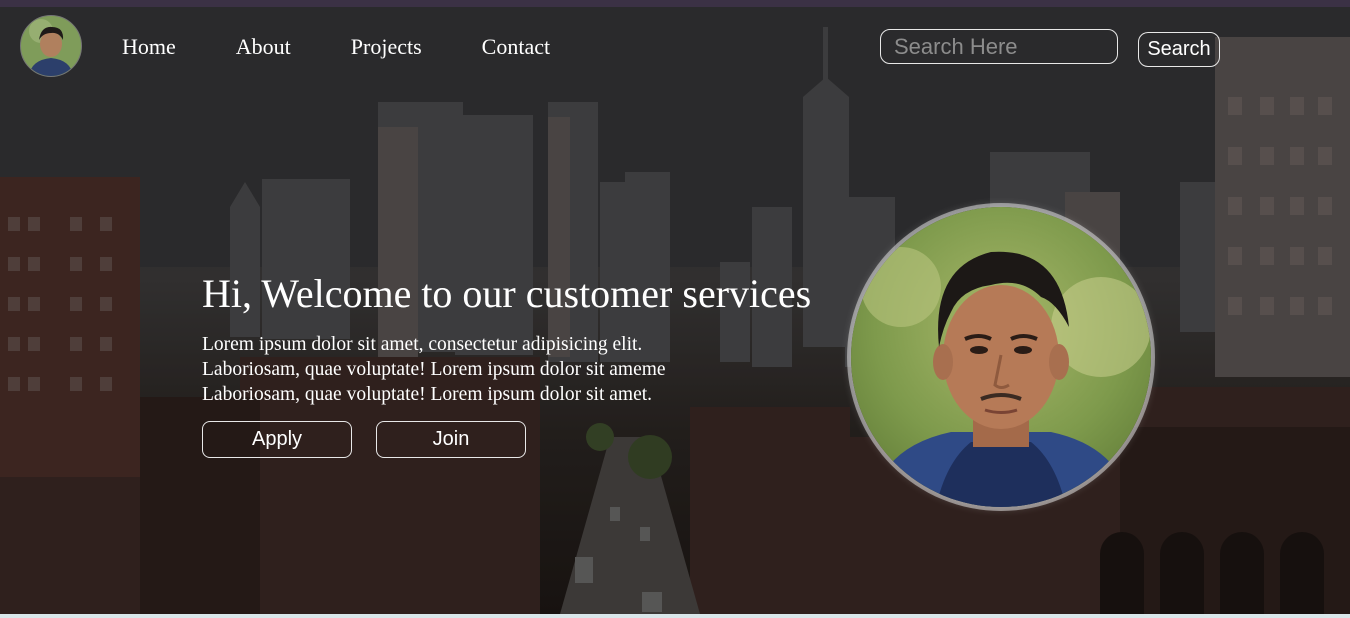 The width and height of the screenshot is (1350, 618). Describe the element at coordinates (507, 293) in the screenshot. I see `hero-title: Hi, Welcome to our customer services` at that location.